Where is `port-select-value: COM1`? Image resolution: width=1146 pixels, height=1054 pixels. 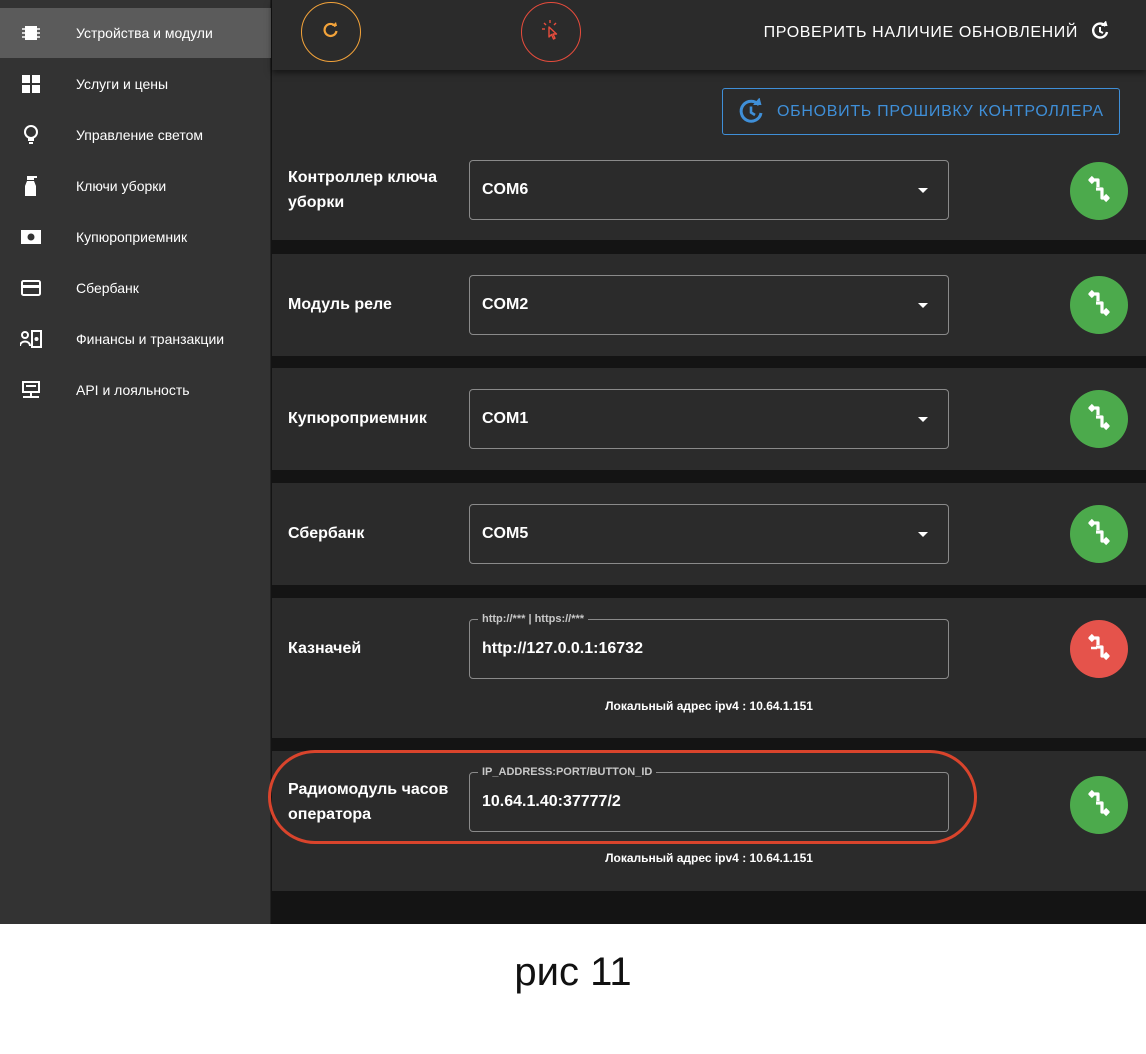
port-select-value: COM1 is located at coordinates (505, 418).